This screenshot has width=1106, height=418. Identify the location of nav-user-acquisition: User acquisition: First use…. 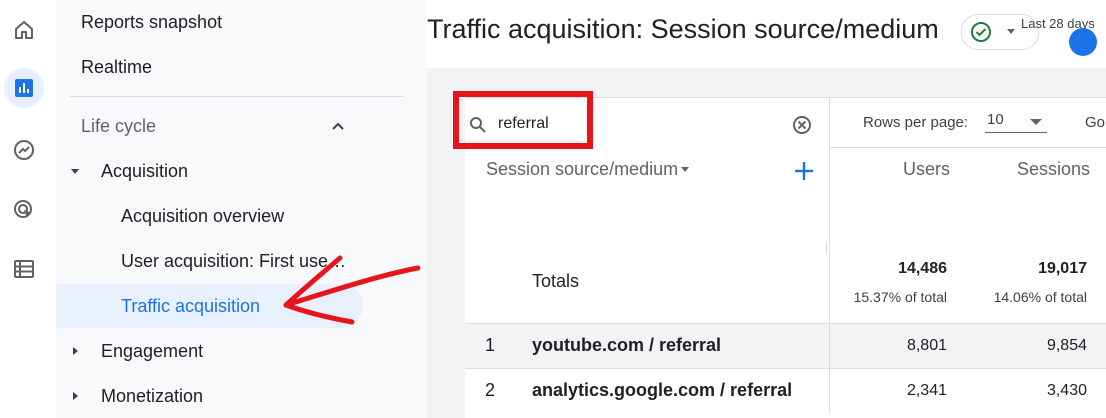
(233, 261).